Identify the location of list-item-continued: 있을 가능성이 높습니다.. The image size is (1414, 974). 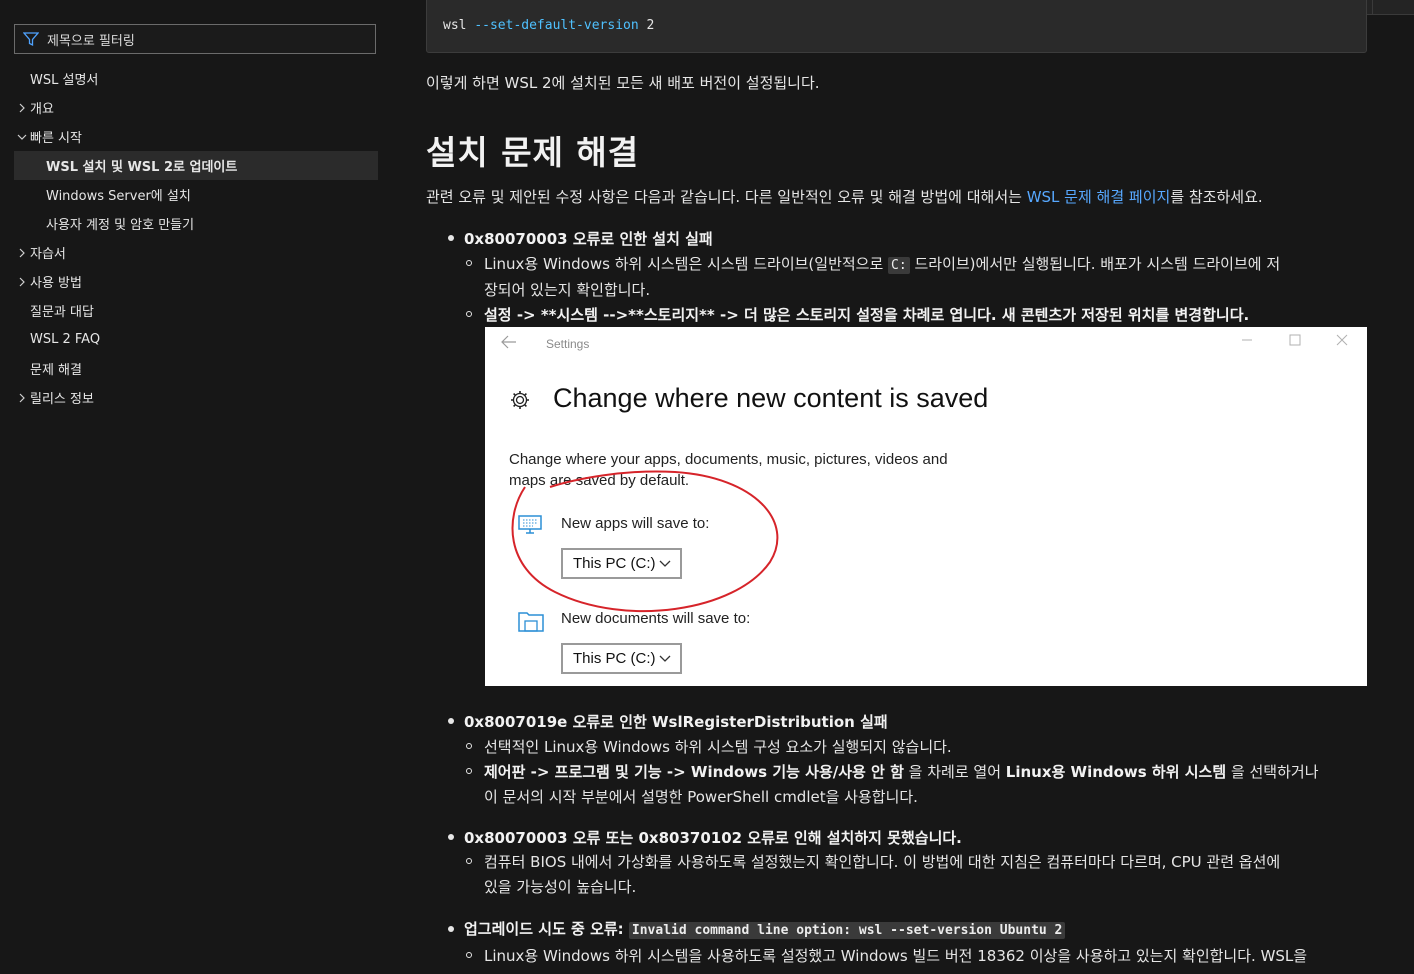
(560, 887).